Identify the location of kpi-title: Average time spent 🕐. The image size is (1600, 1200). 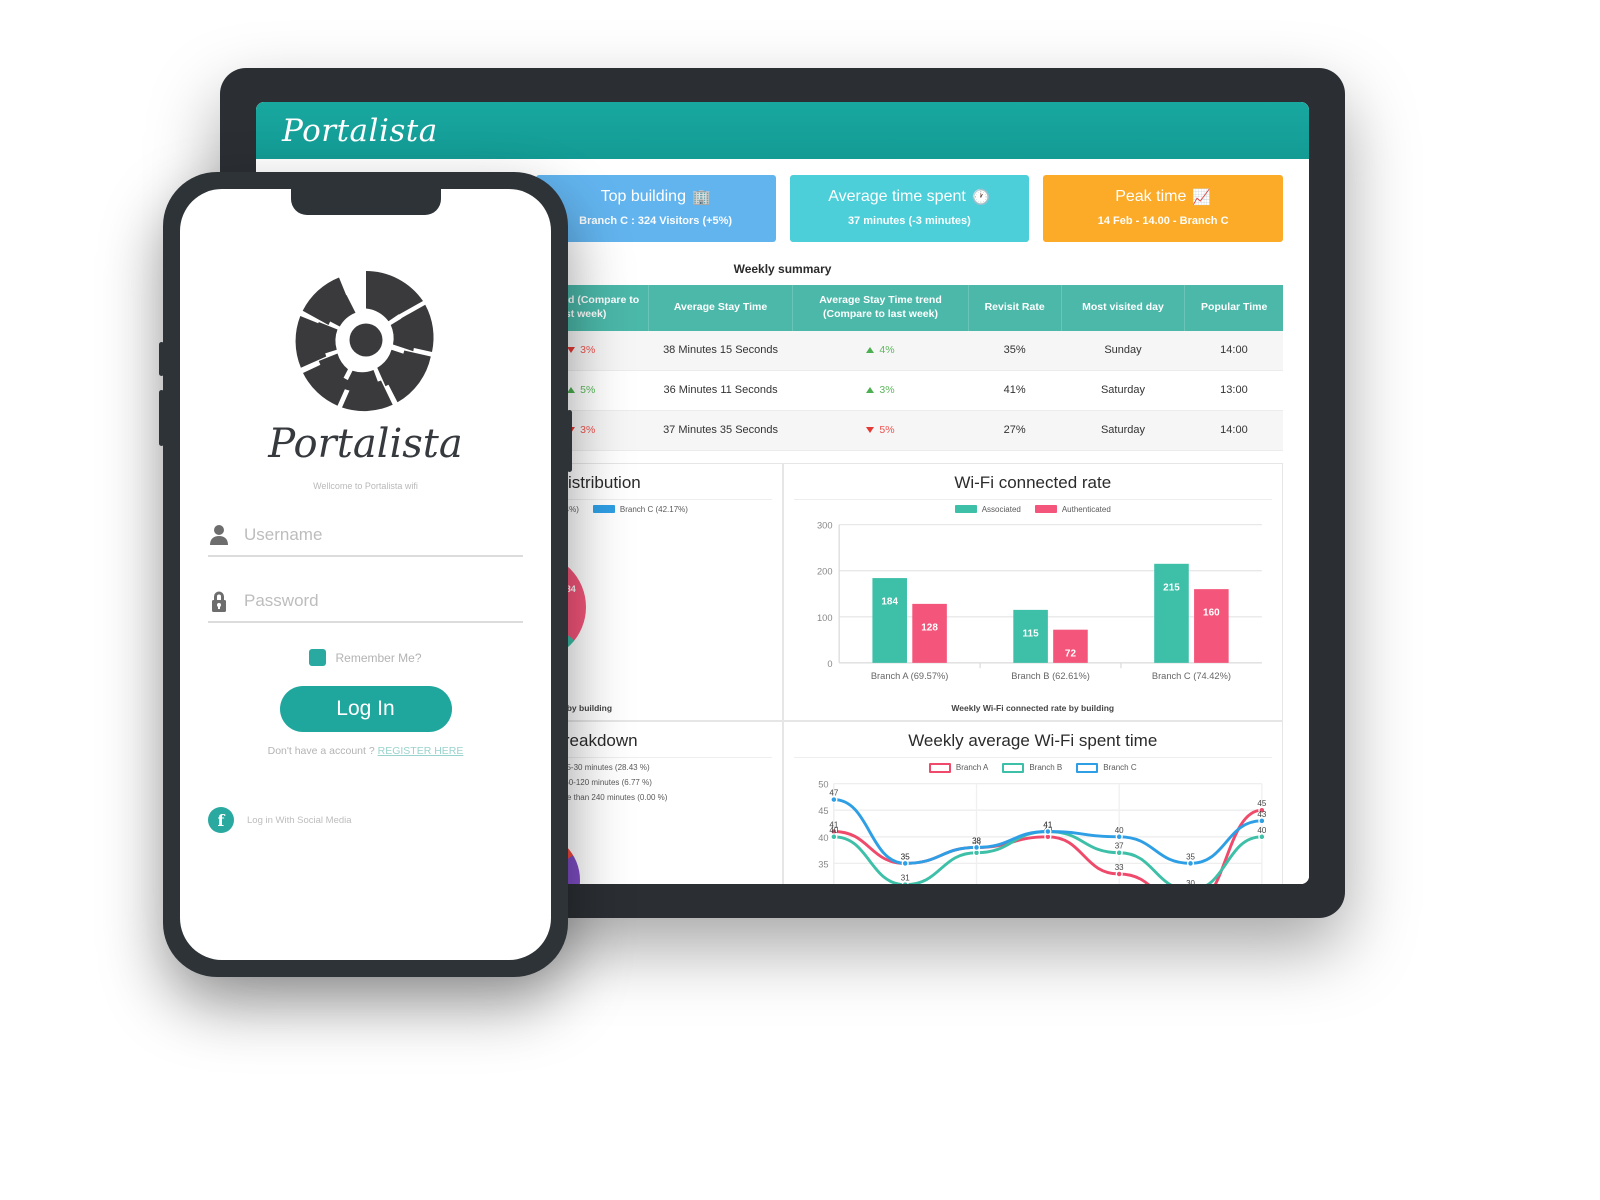
(910, 197).